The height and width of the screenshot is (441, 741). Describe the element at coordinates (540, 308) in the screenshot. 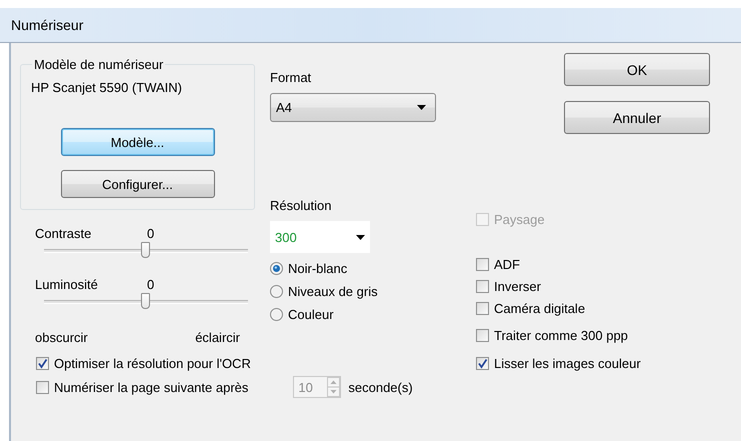

I see `checkbox-label: Caméra digitale` at that location.